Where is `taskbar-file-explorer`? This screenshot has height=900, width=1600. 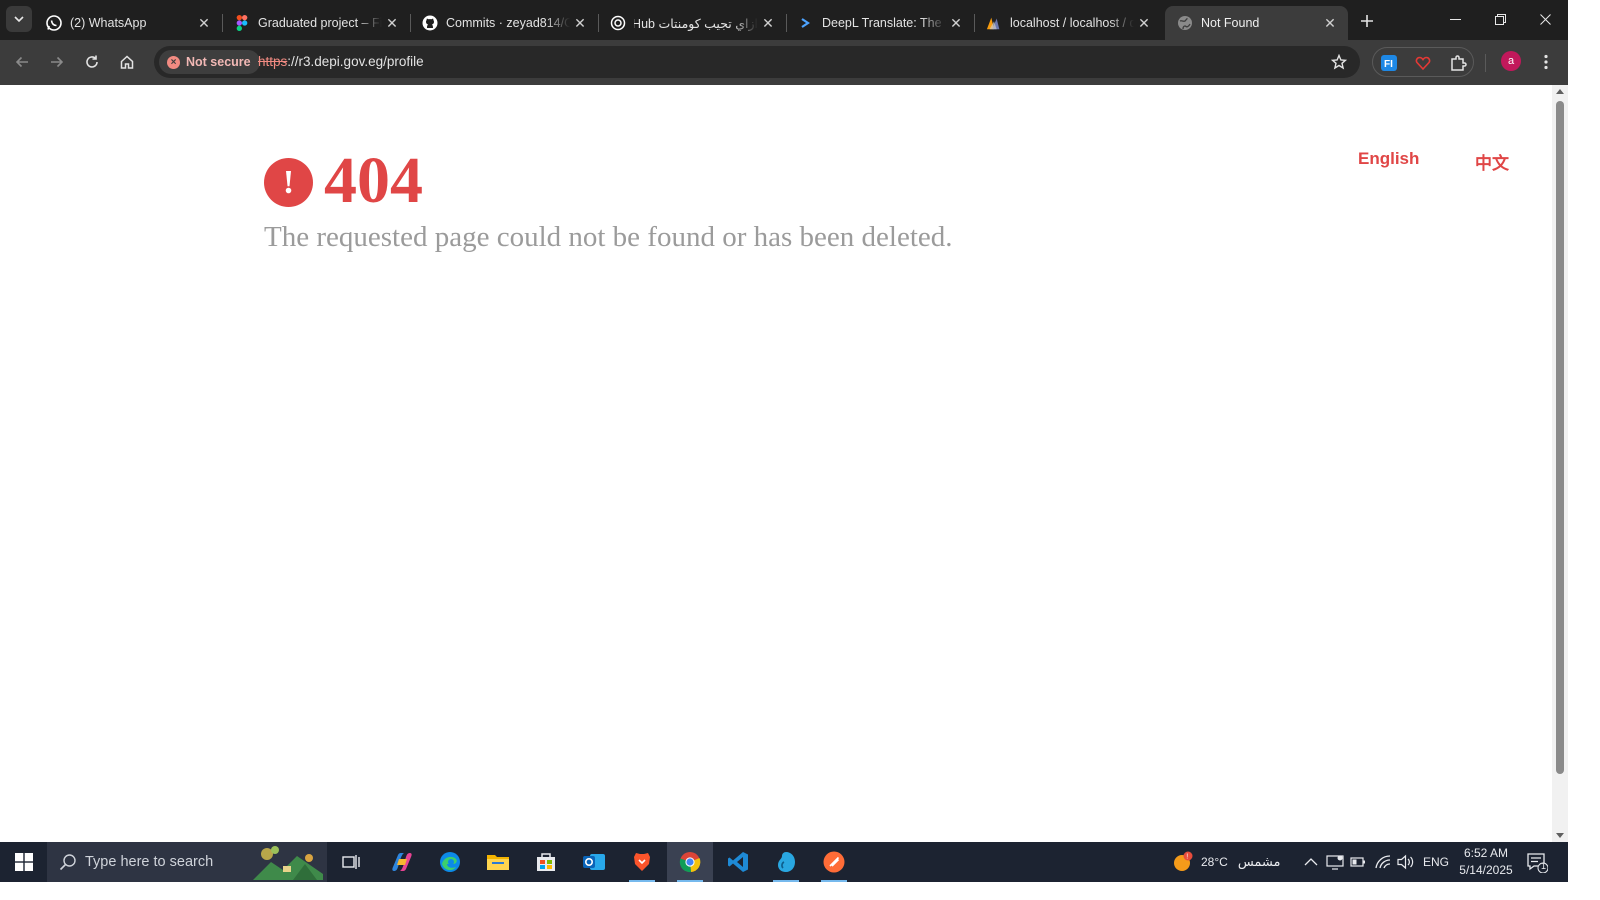 taskbar-file-explorer is located at coordinates (498, 862).